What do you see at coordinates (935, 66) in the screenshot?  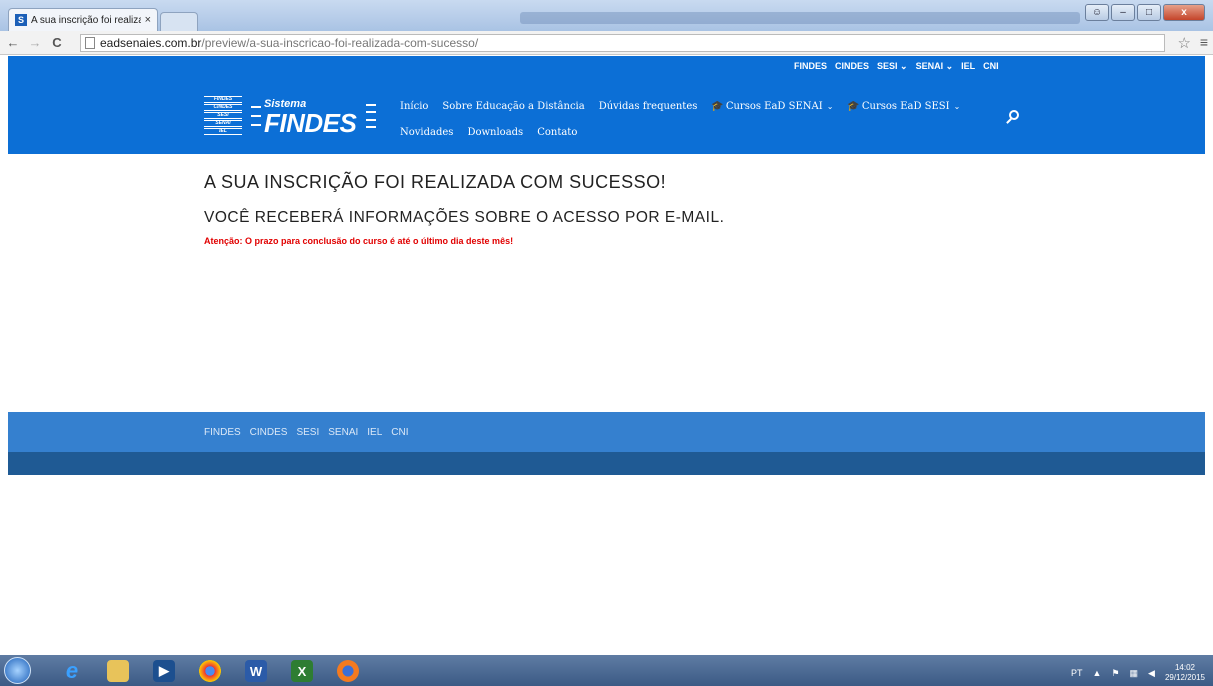 I see `top-link-senai: SENAI ⌄` at bounding box center [935, 66].